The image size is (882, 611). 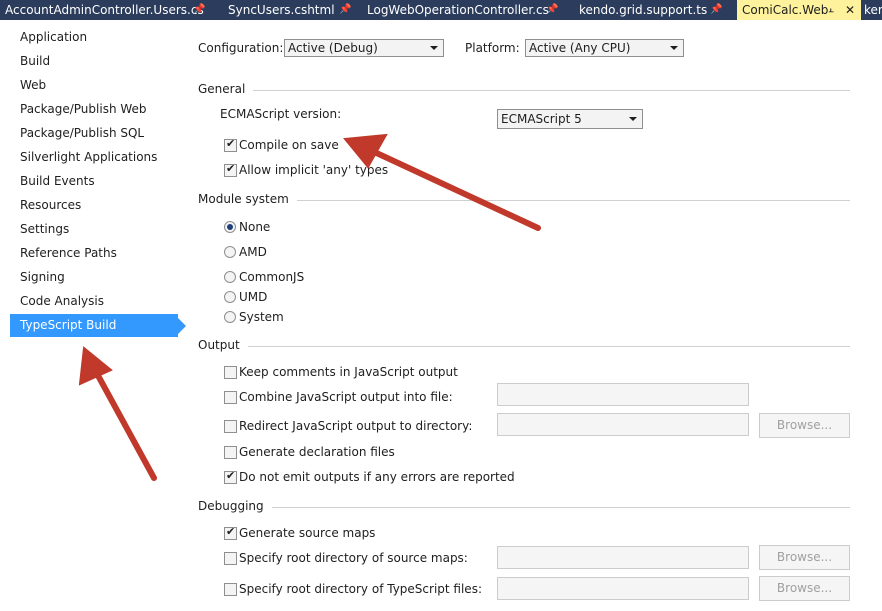 What do you see at coordinates (117, 413) in the screenshot?
I see `annotation-arrow-typescript-build` at bounding box center [117, 413].